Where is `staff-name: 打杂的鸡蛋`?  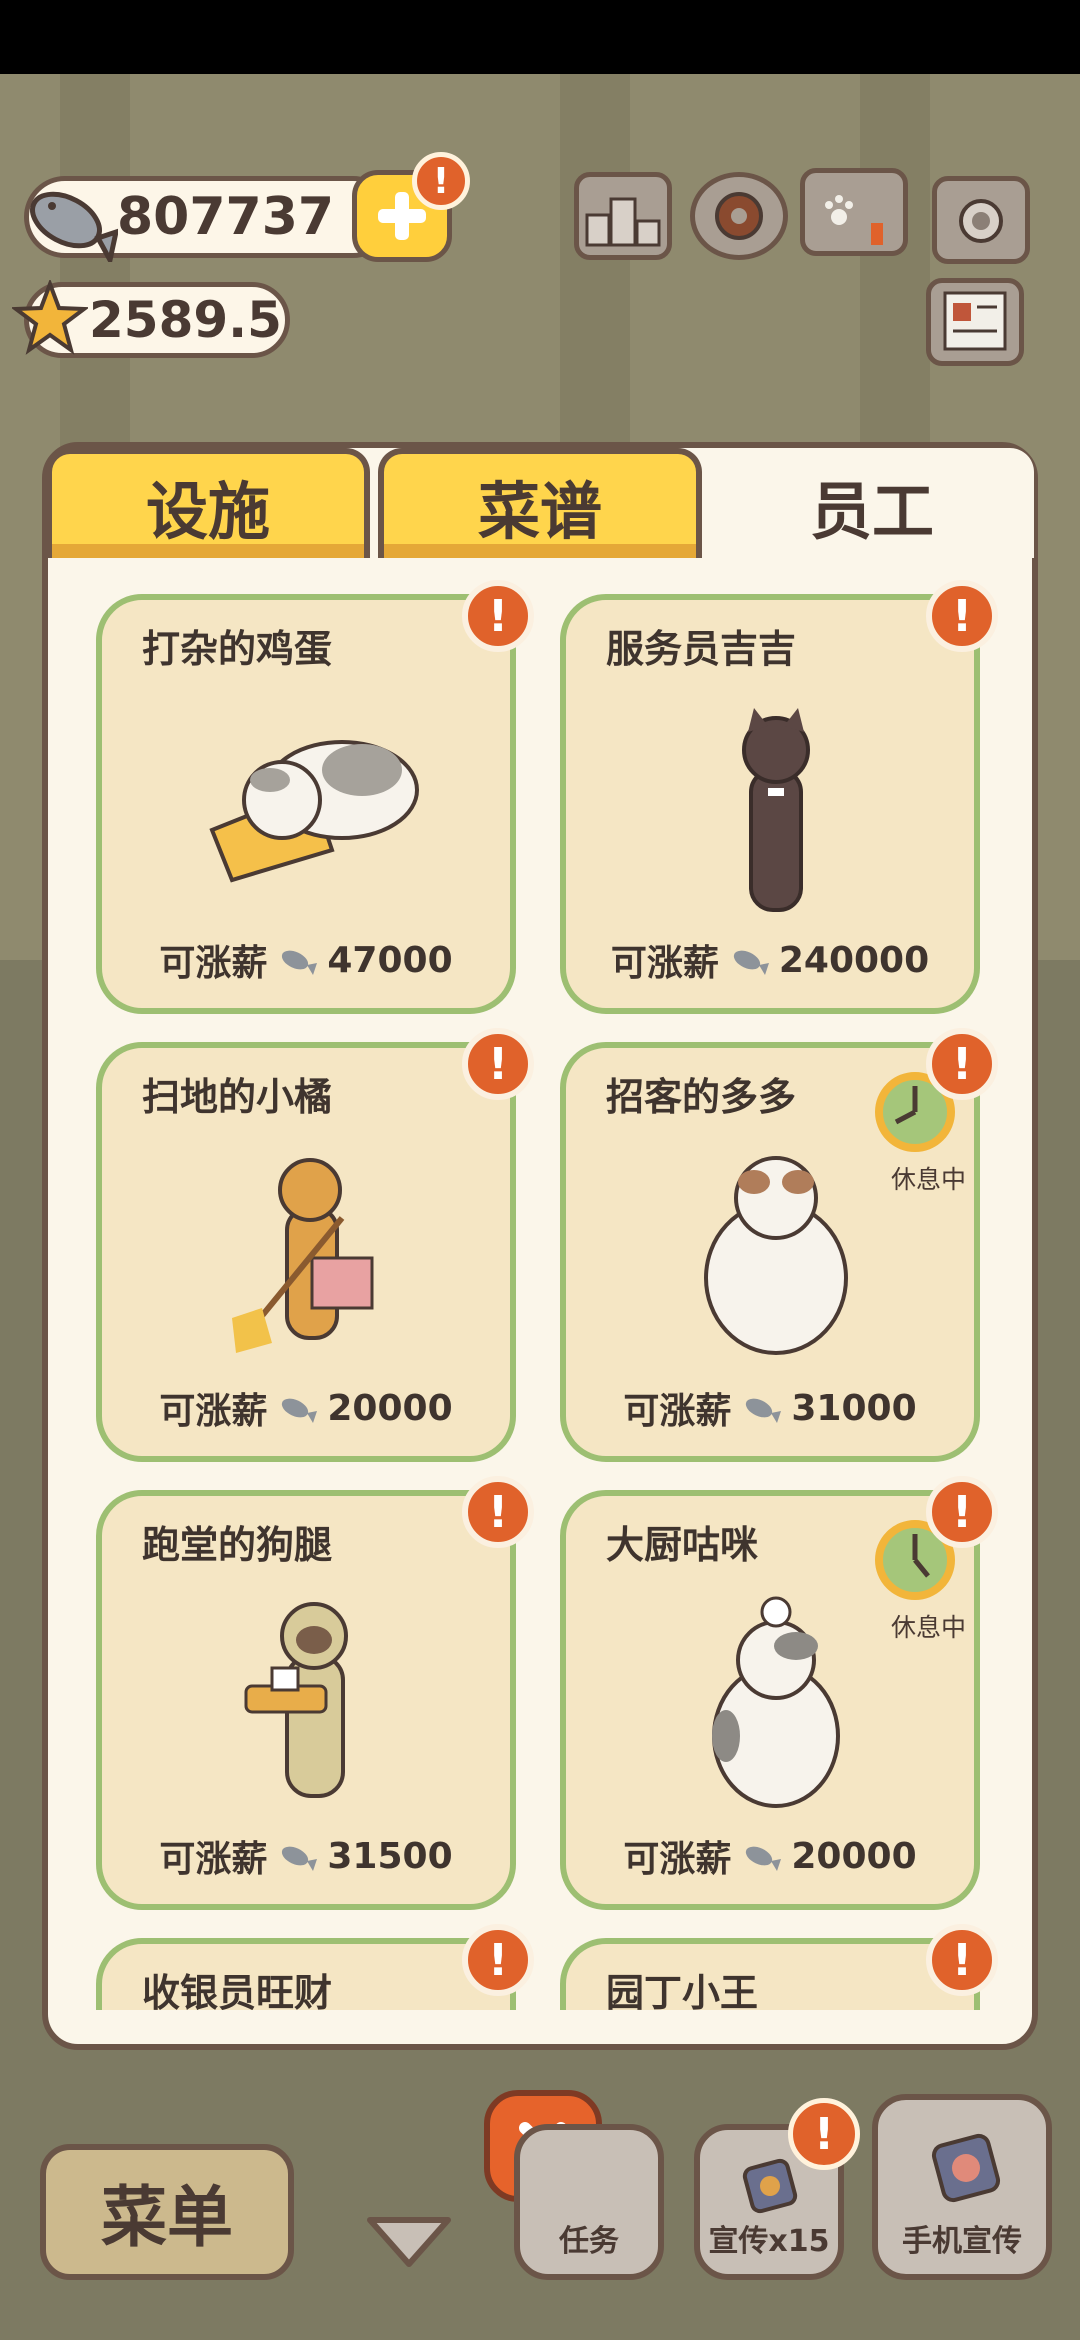 staff-name: 打杂的鸡蛋 is located at coordinates (237, 649).